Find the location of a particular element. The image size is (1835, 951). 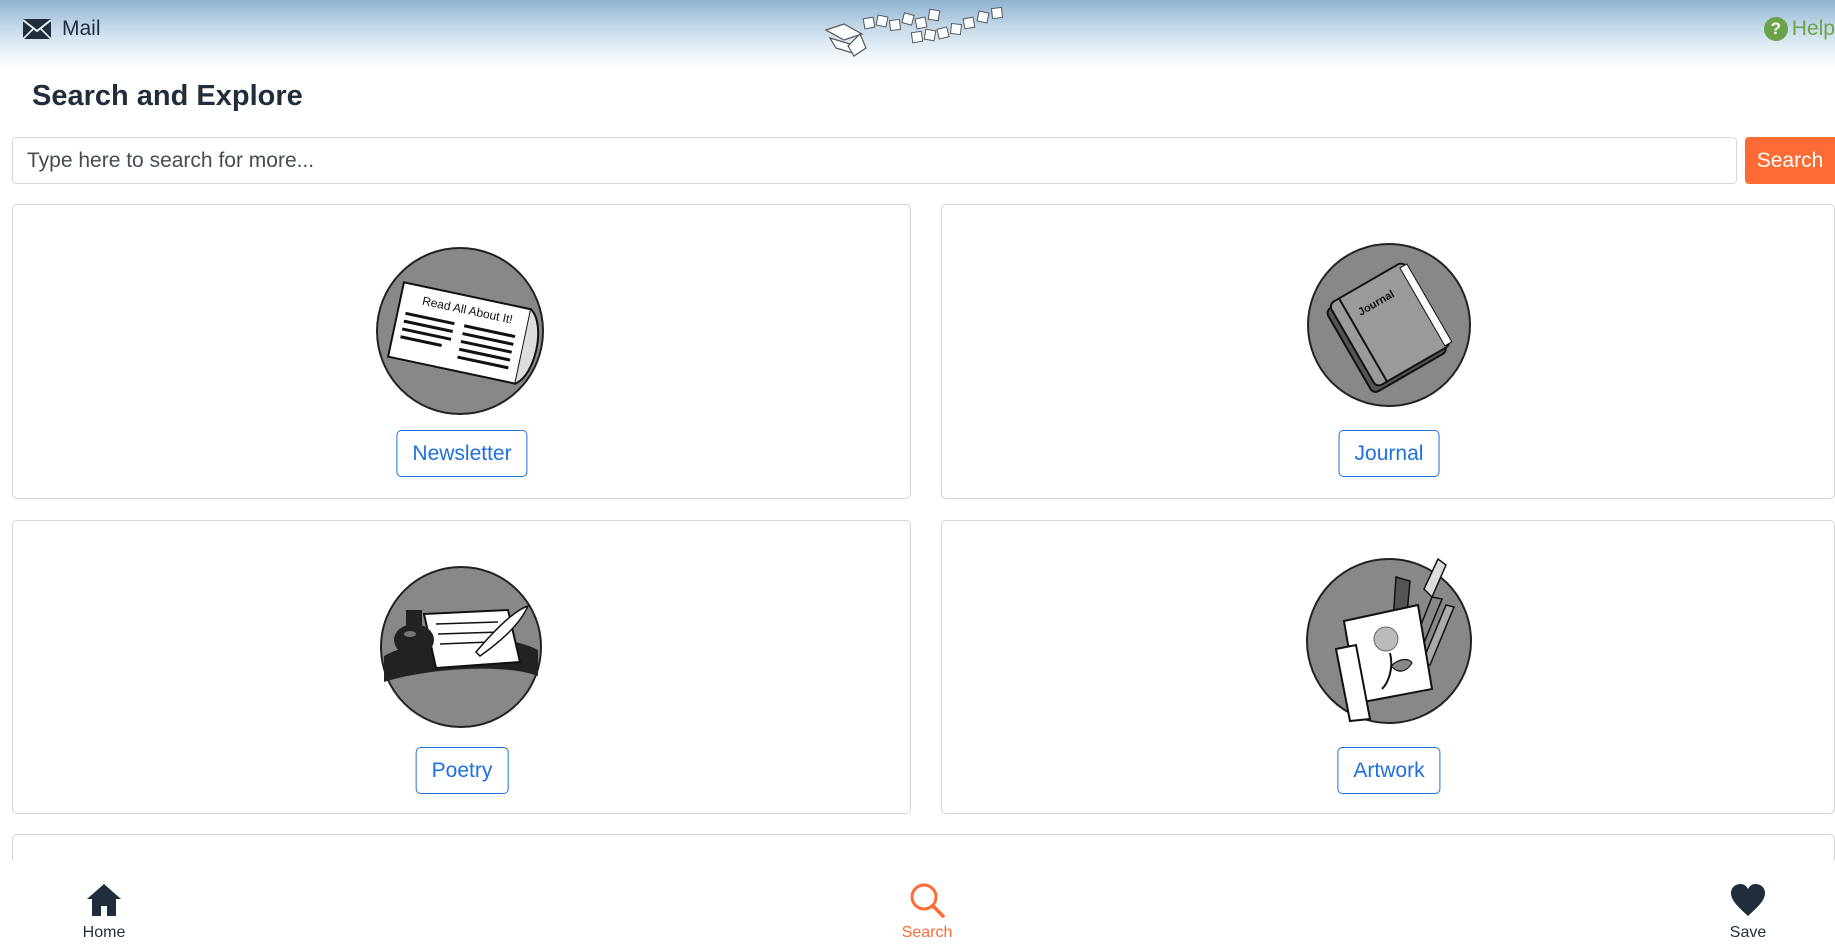

help-link: ? Help is located at coordinates (1799, 29).